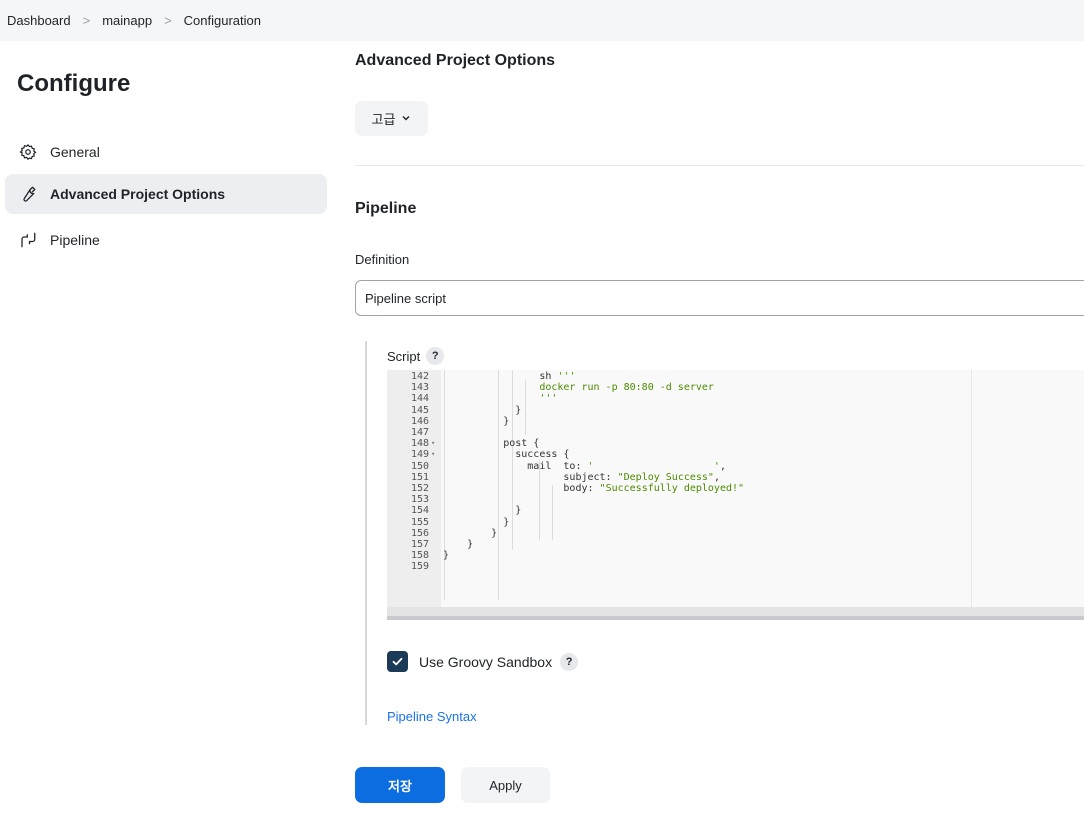 This screenshot has height=816, width=1084. What do you see at coordinates (74, 83) in the screenshot?
I see `sidebar-title: Configure` at bounding box center [74, 83].